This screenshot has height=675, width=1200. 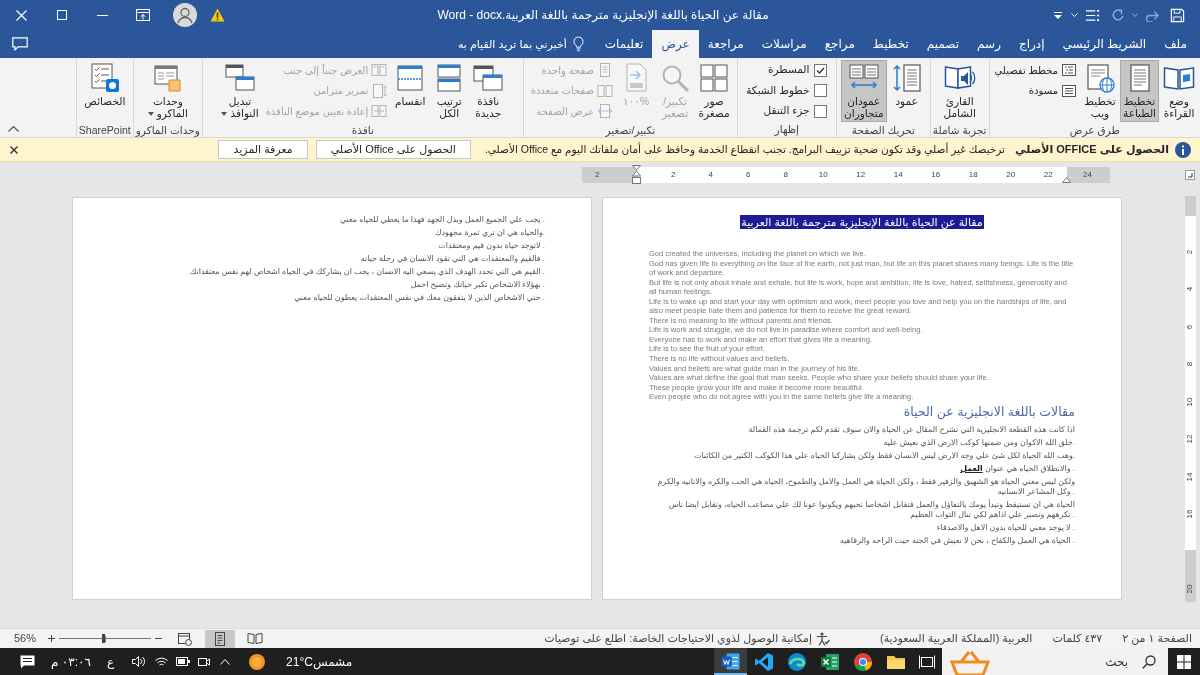 What do you see at coordinates (636, 175) in the screenshot?
I see `hourglass-marker-icon` at bounding box center [636, 175].